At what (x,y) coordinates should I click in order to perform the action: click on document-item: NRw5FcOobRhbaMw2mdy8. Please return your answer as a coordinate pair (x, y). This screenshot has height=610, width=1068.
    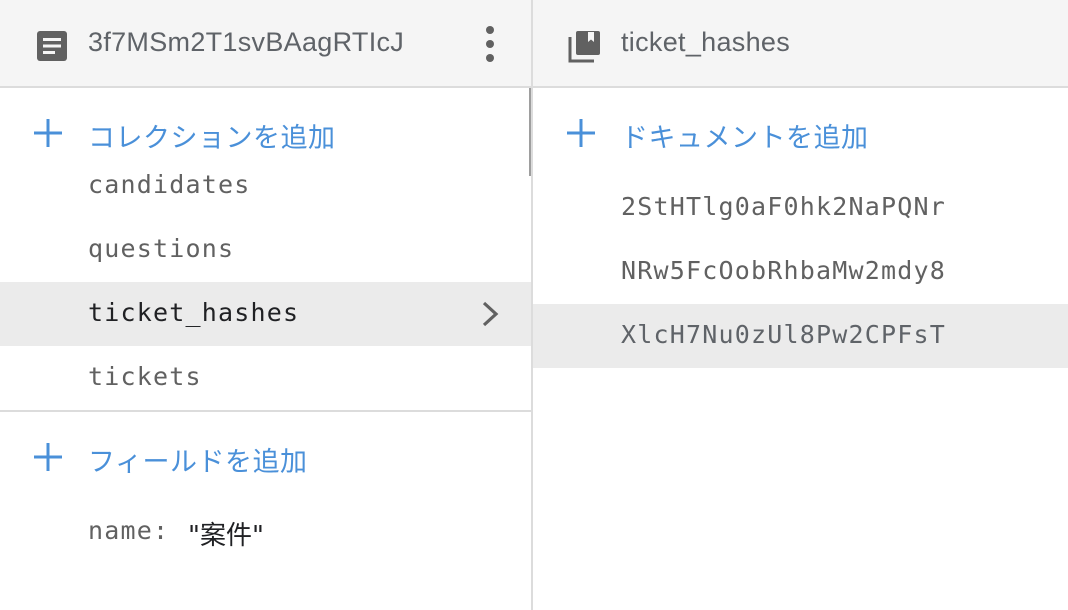
    Looking at the image, I should click on (800, 272).